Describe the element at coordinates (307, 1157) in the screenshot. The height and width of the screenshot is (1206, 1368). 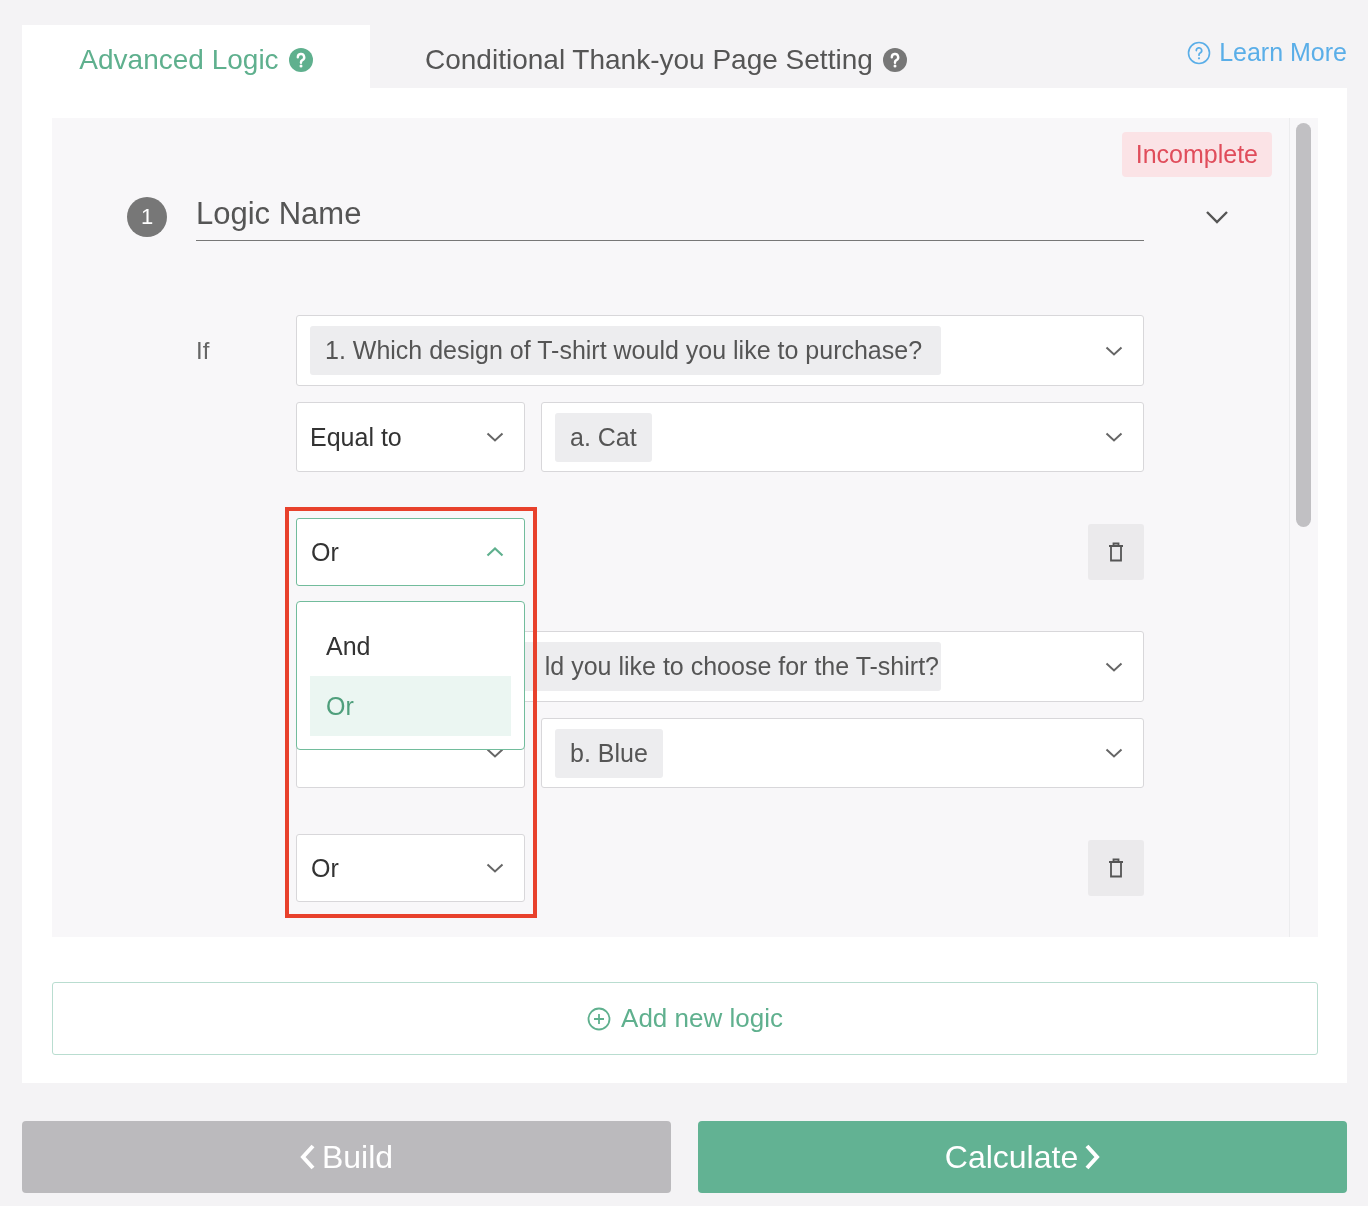
I see `chevron-left-icon` at that location.